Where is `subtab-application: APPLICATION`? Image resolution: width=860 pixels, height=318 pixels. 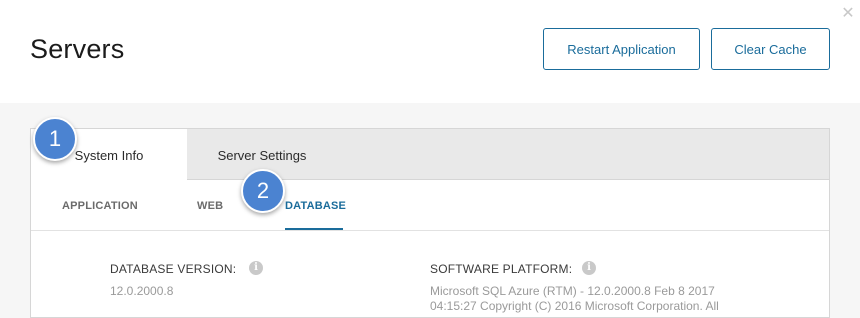 subtab-application: APPLICATION is located at coordinates (100, 205).